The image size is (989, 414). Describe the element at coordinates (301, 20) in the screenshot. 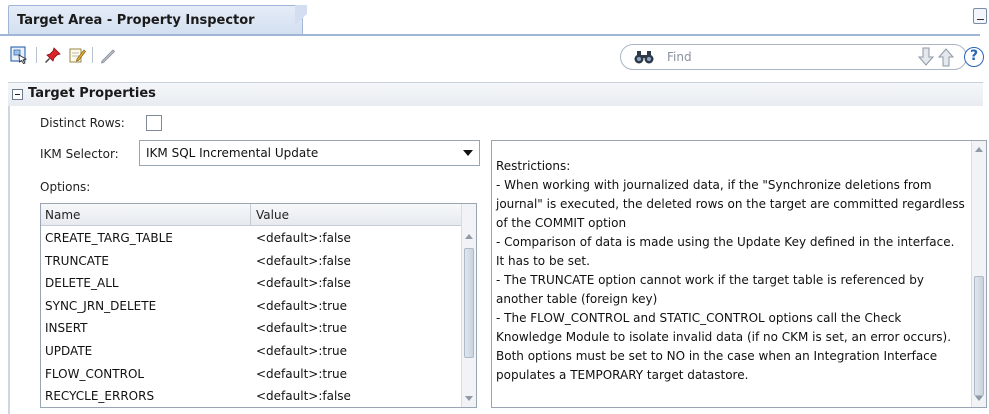

I see `tab-notch` at that location.